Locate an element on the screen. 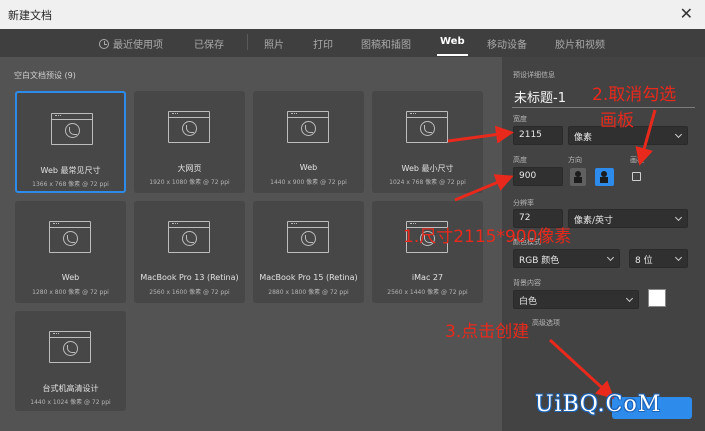 The height and width of the screenshot is (431, 705). preset-card: 台式机高清设计 1440 x 1024 像素 @ 72 ppi is located at coordinates (70, 361).